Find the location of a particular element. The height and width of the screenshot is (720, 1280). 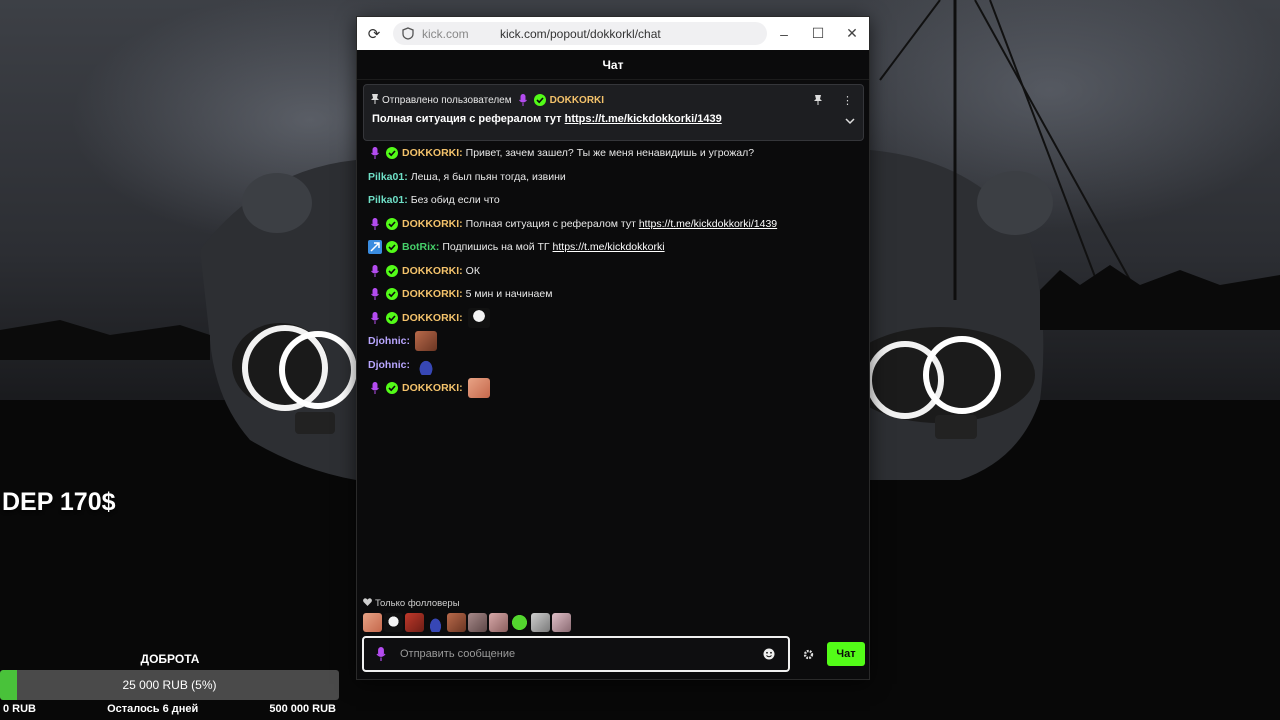

deposit-label: DEP 170$ is located at coordinates (59, 502).